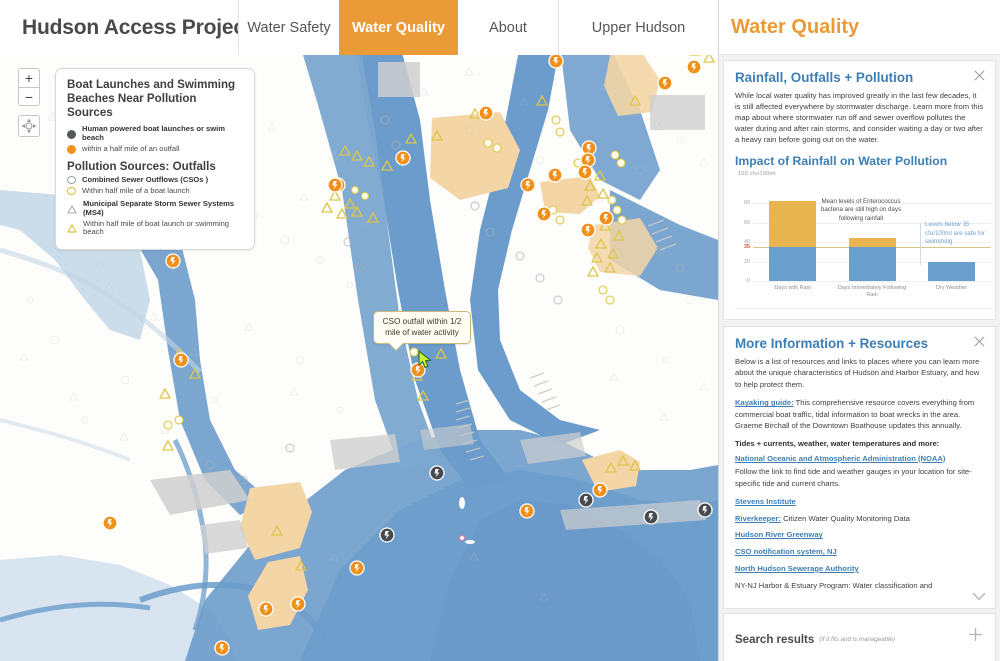 The height and width of the screenshot is (661, 1000). What do you see at coordinates (72, 209) in the screenshot?
I see `gray-triangle-outline-icon` at bounding box center [72, 209].